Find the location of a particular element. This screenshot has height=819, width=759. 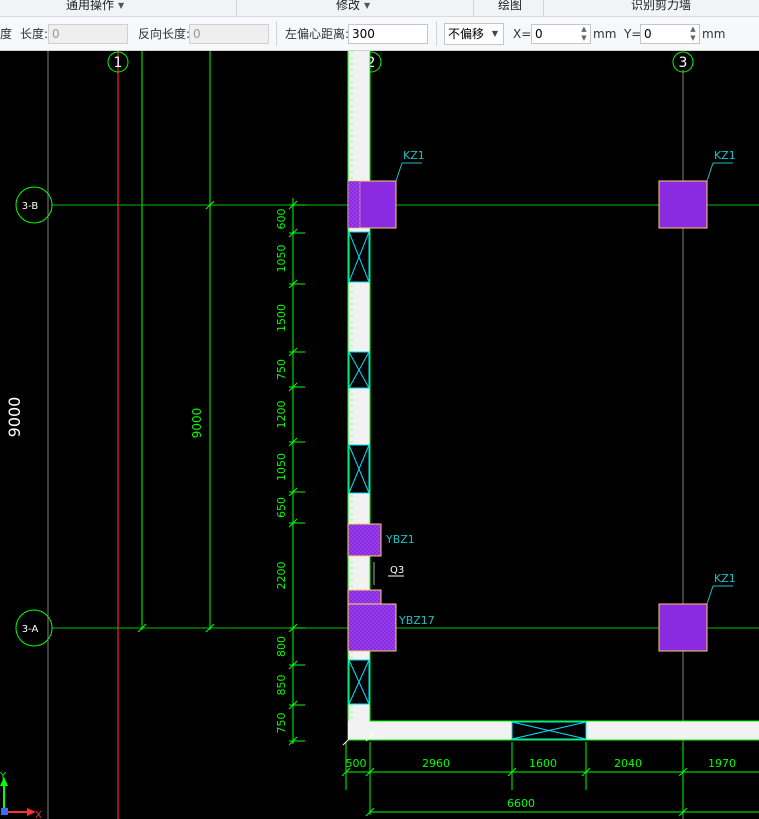

axis-bubble-3a: 3-A is located at coordinates (34, 628).